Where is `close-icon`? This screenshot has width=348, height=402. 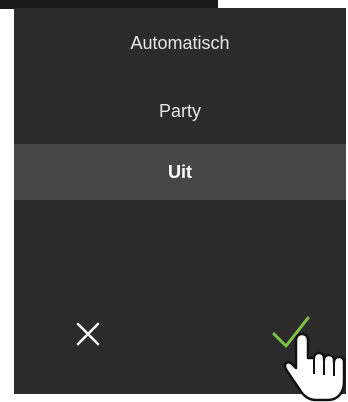 close-icon is located at coordinates (88, 334).